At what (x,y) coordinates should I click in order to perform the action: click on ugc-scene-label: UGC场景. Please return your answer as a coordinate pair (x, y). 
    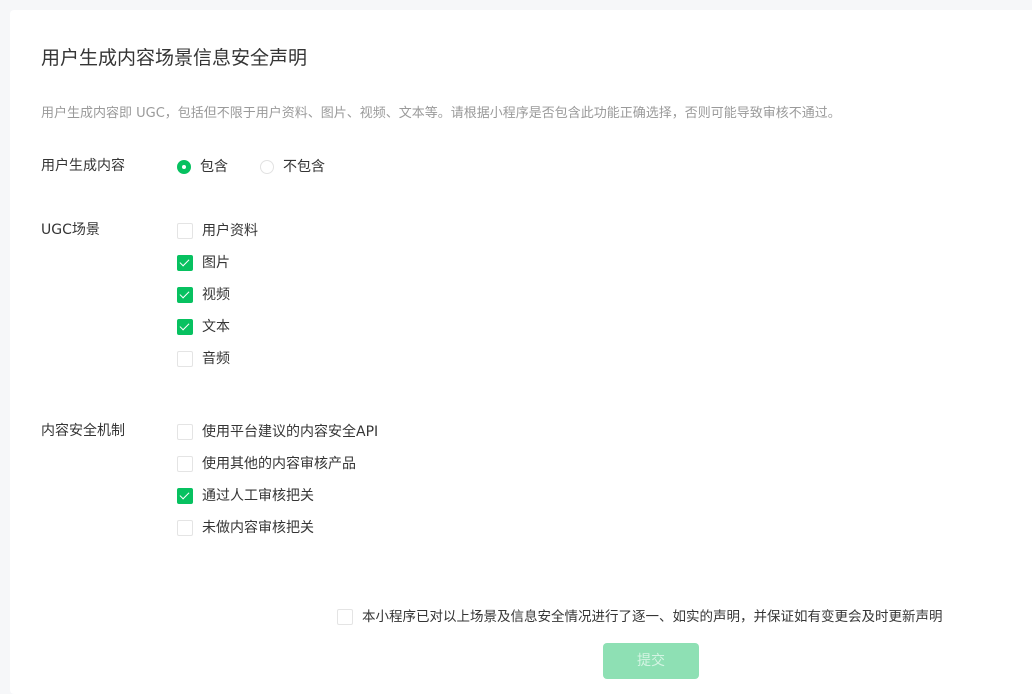
    Looking at the image, I should click on (70, 230).